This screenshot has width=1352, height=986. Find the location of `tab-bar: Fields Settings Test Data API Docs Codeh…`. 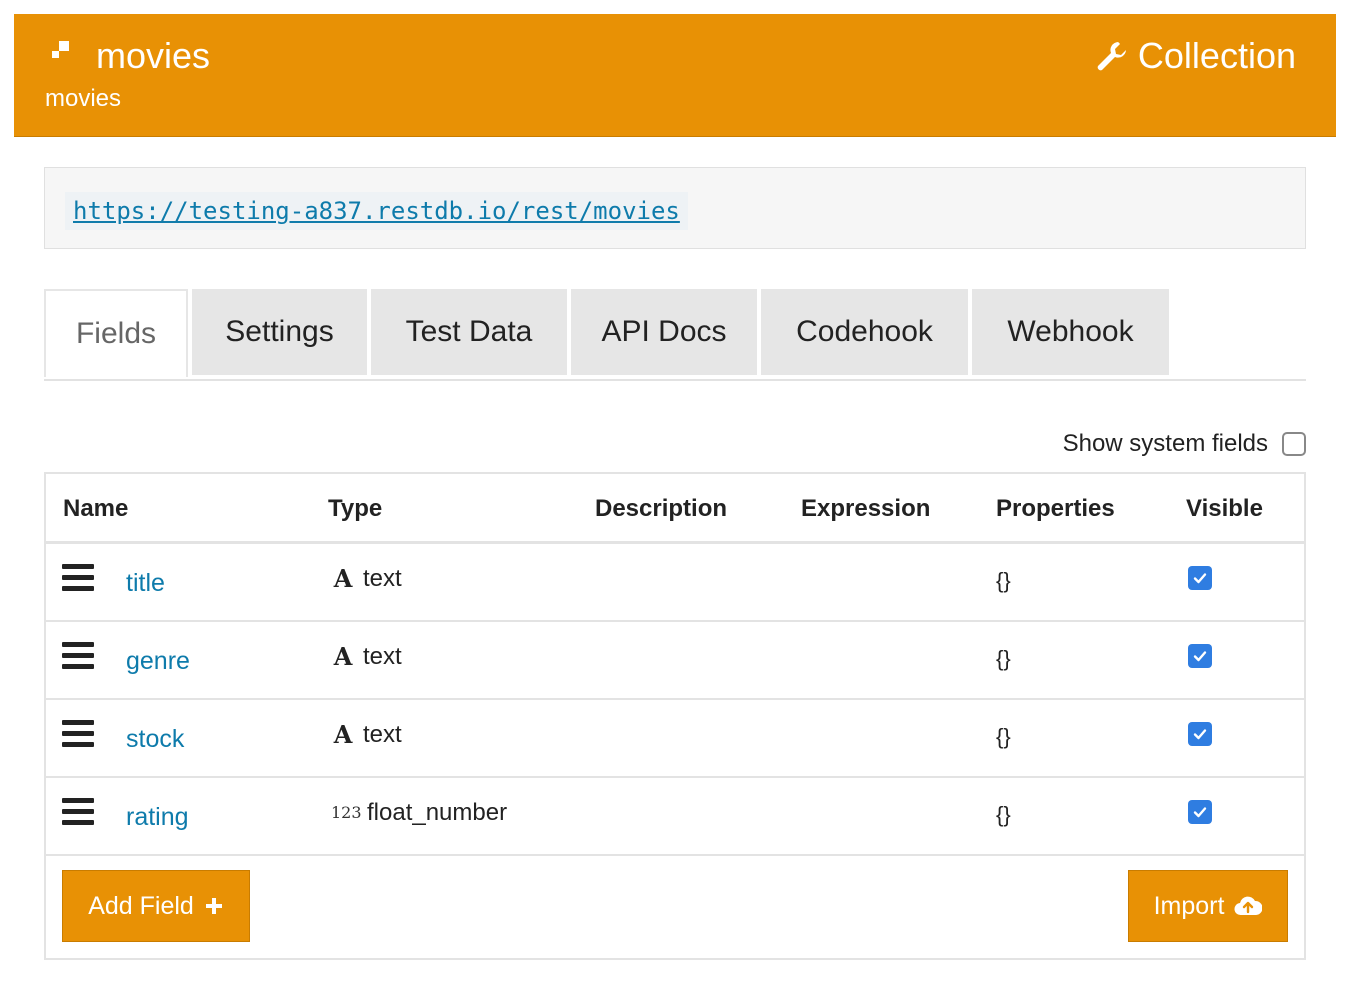

tab-bar: Fields Settings Test Data API Docs Codeh… is located at coordinates (675, 335).